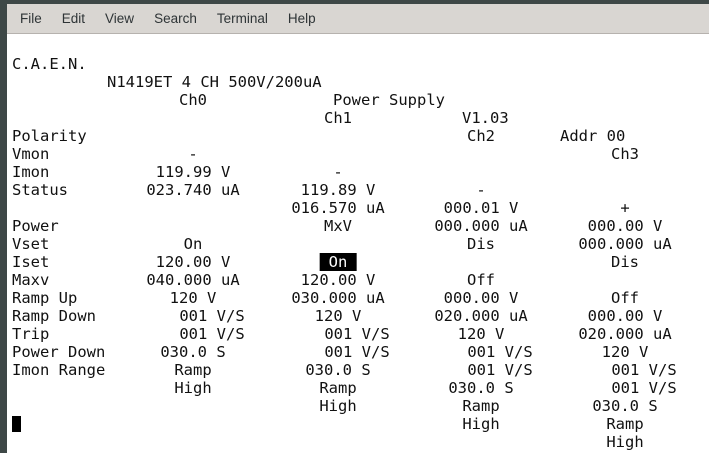 This screenshot has height=453, width=709. What do you see at coordinates (59, 370) in the screenshot?
I see `row-label: Imon Range` at bounding box center [59, 370].